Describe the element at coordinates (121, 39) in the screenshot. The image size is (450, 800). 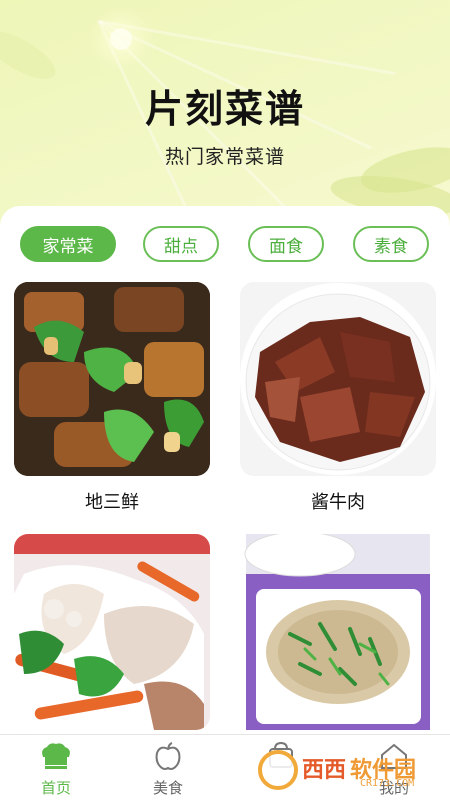
I see `sun-glow-decoration` at that location.